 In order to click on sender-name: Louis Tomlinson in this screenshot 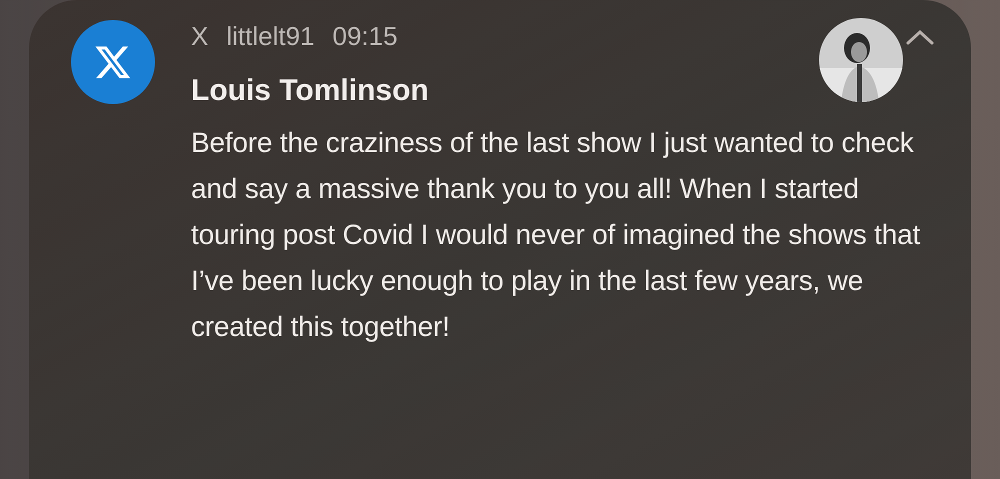, I will do `click(310, 91)`.